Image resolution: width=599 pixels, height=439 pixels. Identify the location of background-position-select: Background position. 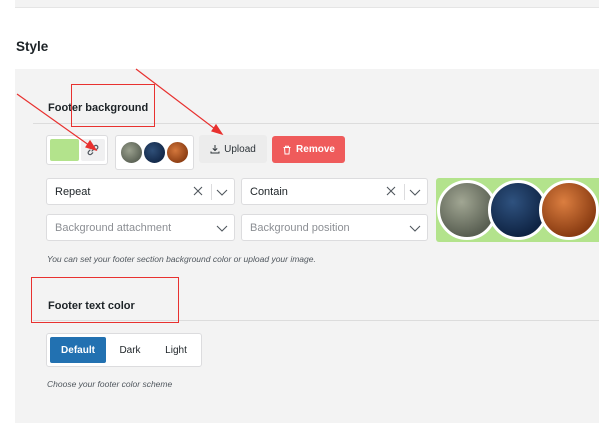
(334, 227).